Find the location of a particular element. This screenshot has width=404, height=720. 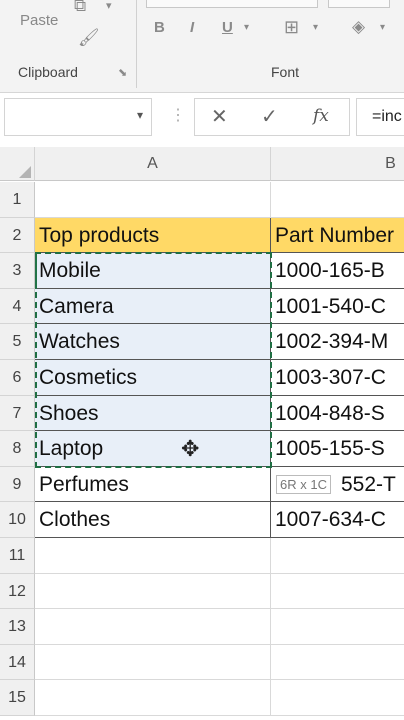

select-all-corner is located at coordinates (17, 164).